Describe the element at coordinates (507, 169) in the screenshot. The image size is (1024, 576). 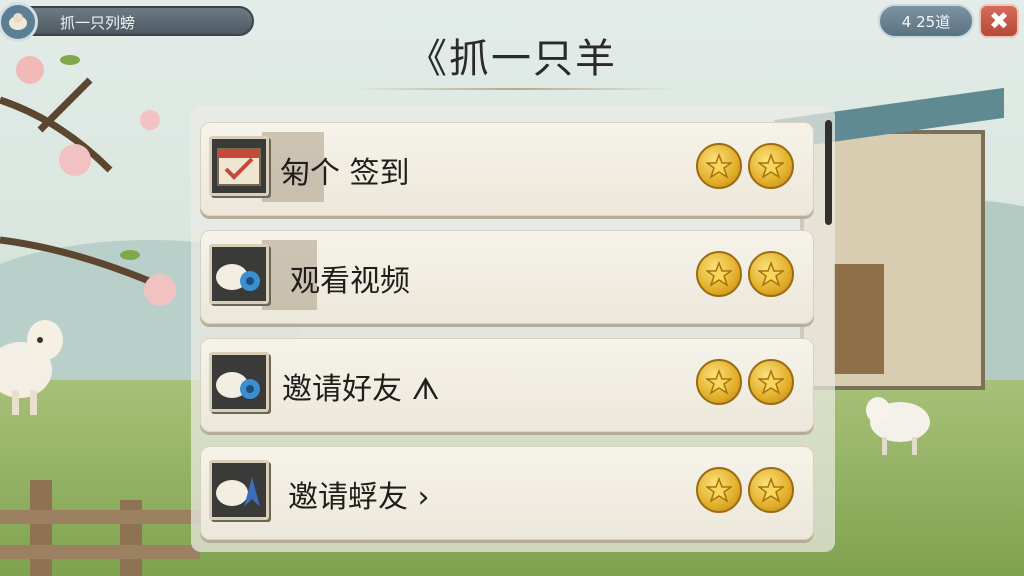
I see `task-row-checkin: 匊个 签到` at that location.